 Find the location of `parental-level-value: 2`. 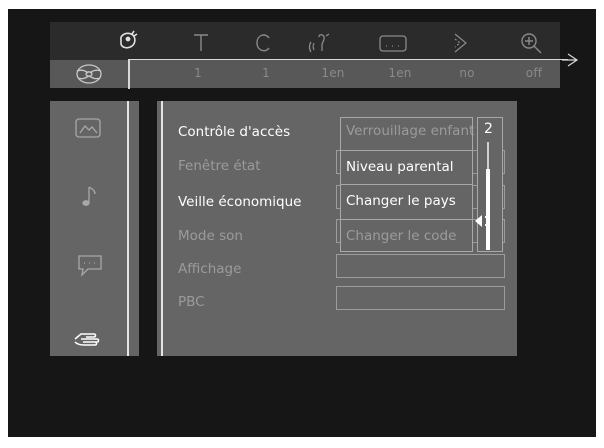

parental-level-value: 2 is located at coordinates (488, 129).